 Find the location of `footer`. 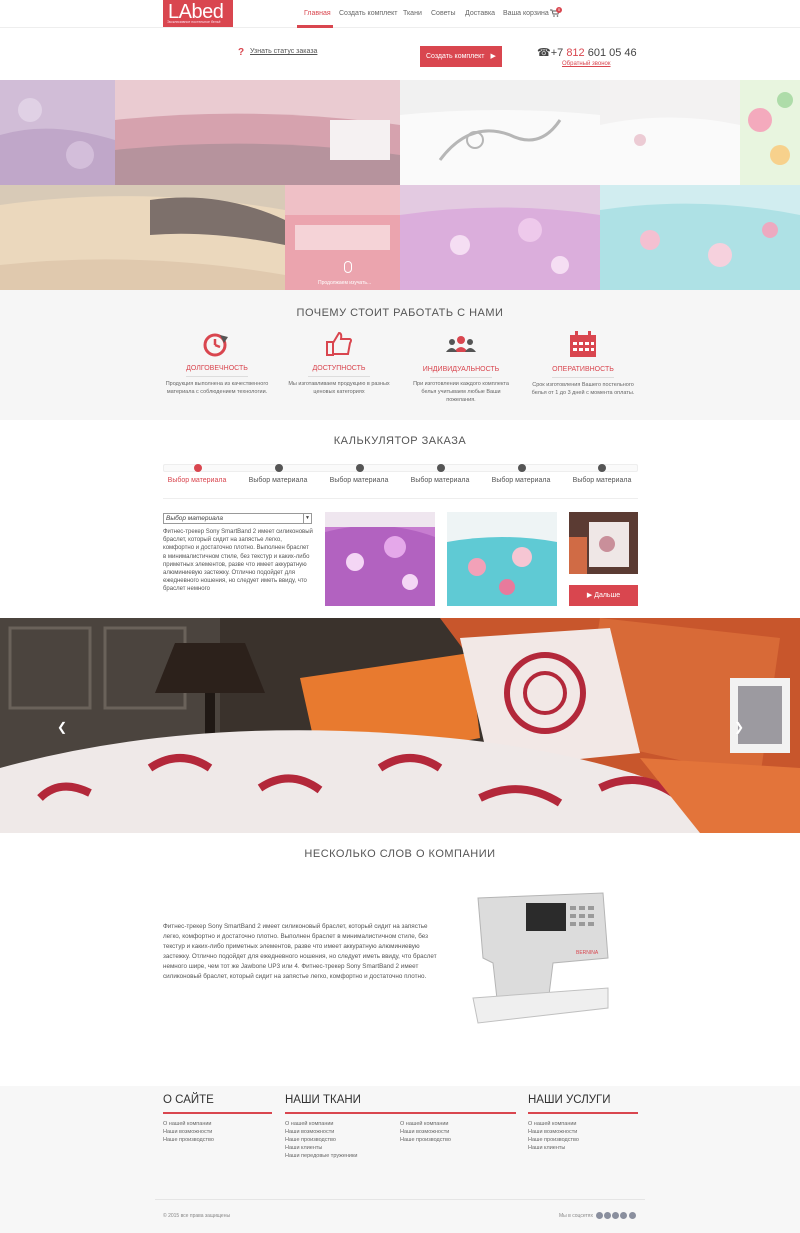

footer is located at coordinates (400, 1159).